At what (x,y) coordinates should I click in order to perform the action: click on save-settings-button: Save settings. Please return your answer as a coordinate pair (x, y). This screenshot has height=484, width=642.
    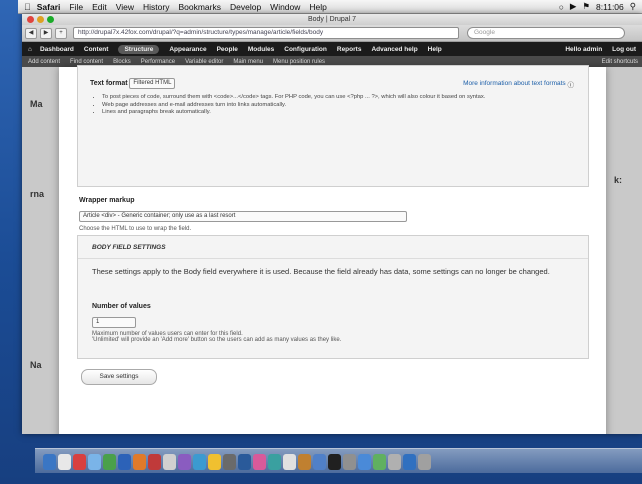
    Looking at the image, I should click on (119, 377).